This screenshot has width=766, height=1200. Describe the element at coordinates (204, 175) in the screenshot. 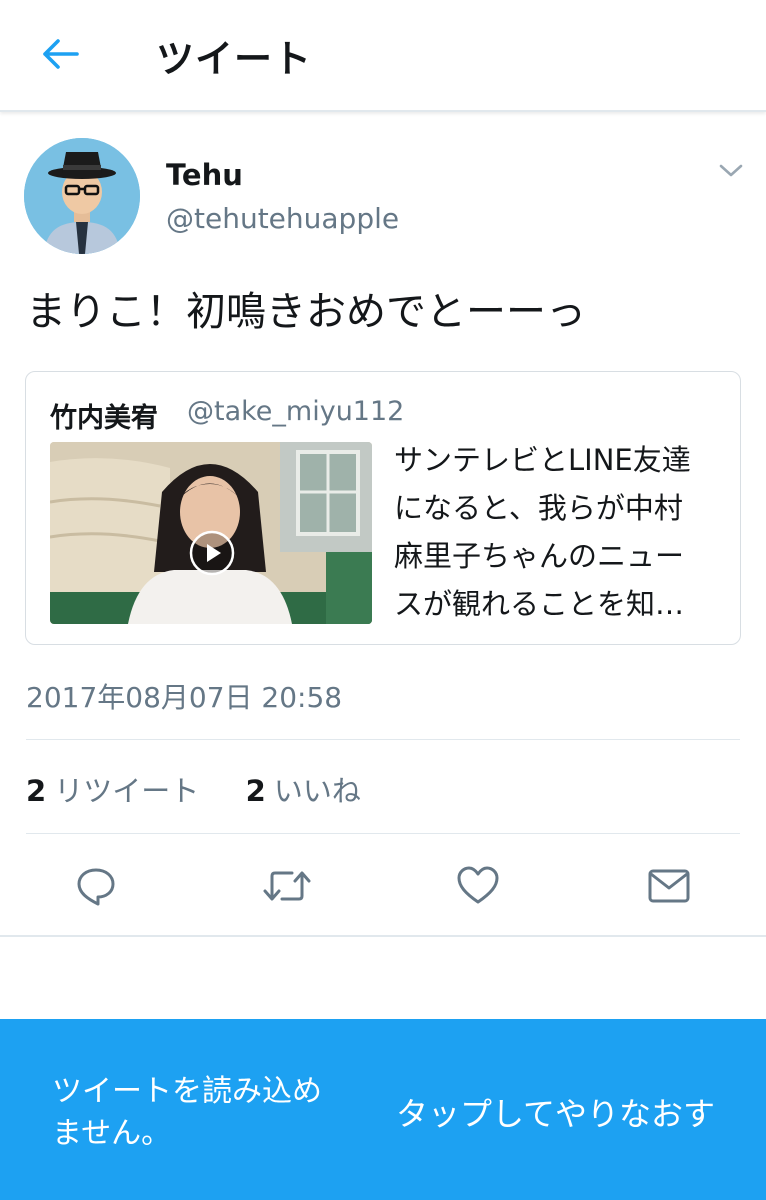

I see `author-name: Tehu` at that location.